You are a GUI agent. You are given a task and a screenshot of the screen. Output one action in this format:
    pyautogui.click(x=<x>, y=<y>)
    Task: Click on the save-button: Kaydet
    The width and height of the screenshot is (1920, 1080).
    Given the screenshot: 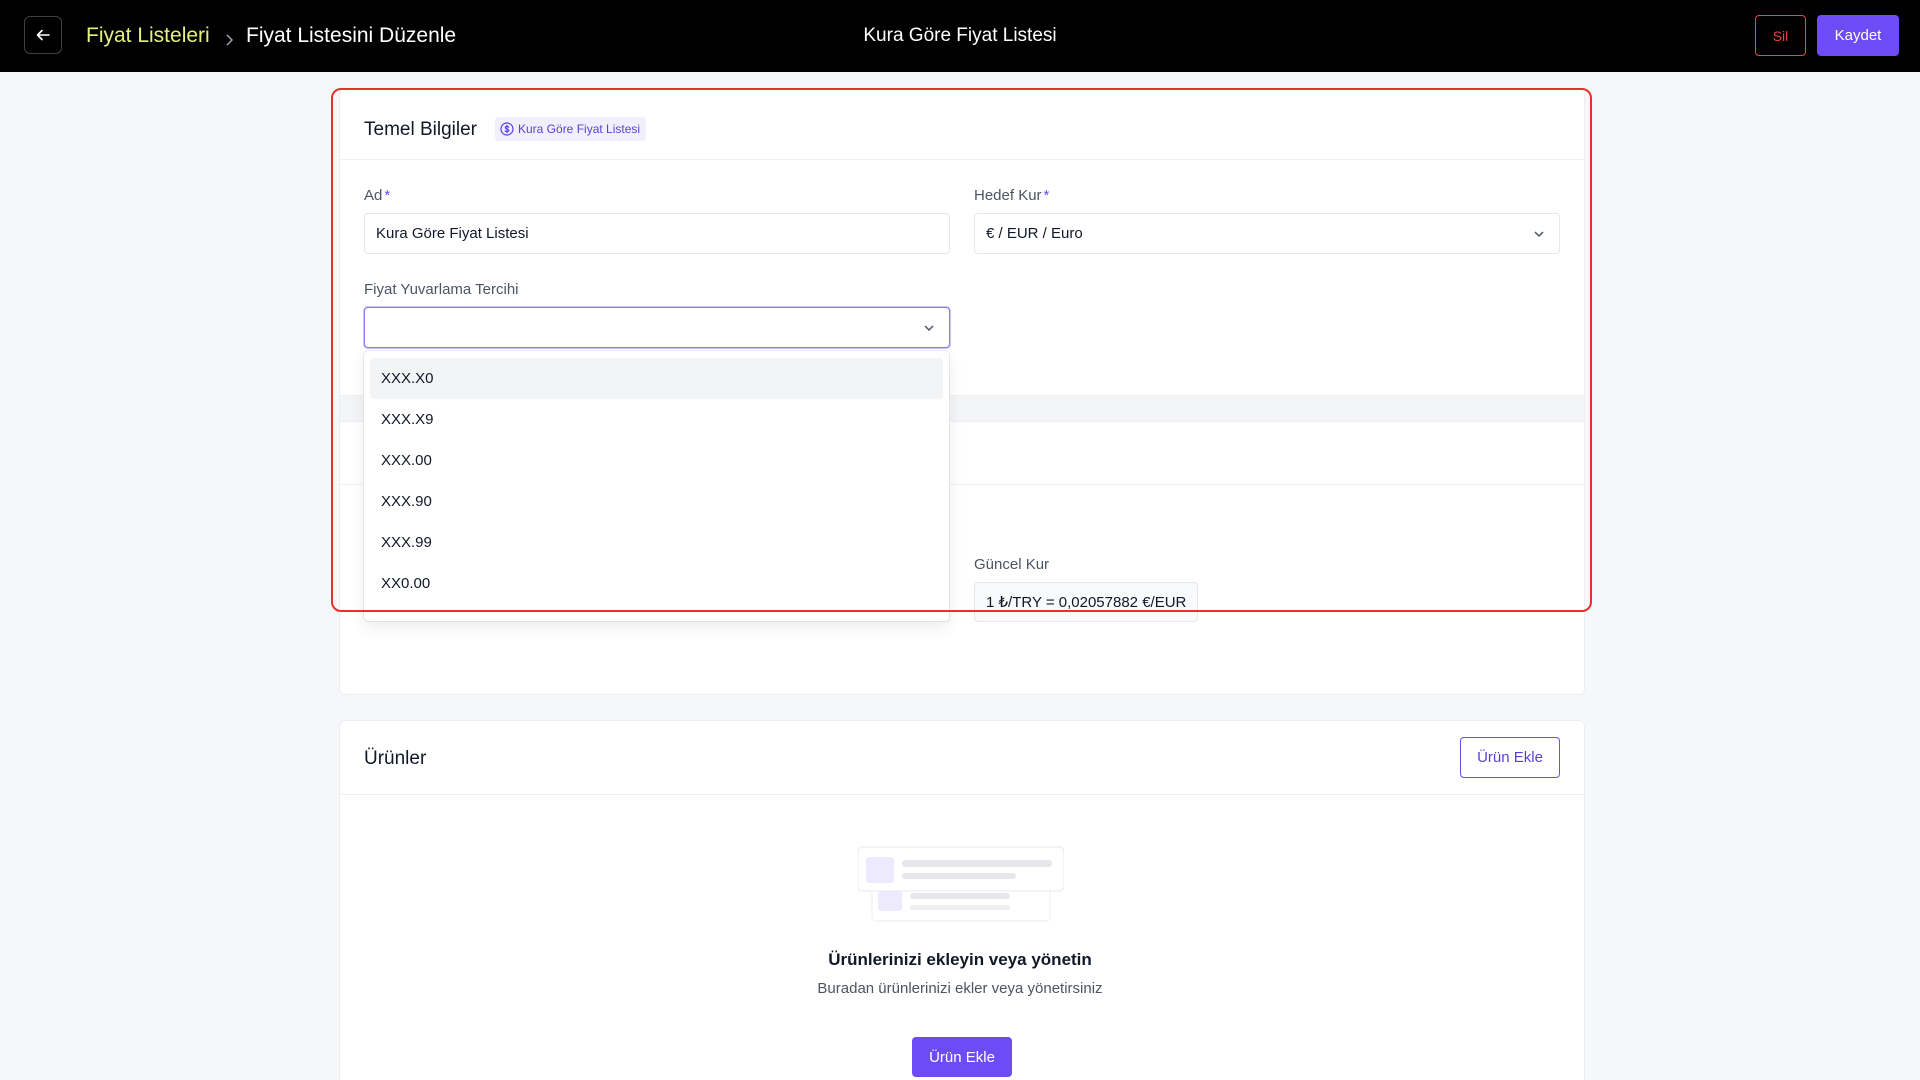 What is the action you would take?
    pyautogui.click(x=1858, y=35)
    